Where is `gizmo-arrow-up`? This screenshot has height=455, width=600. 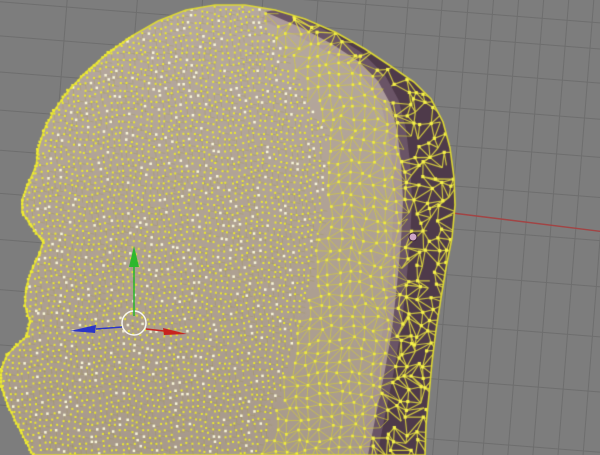 gizmo-arrow-up is located at coordinates (134, 281).